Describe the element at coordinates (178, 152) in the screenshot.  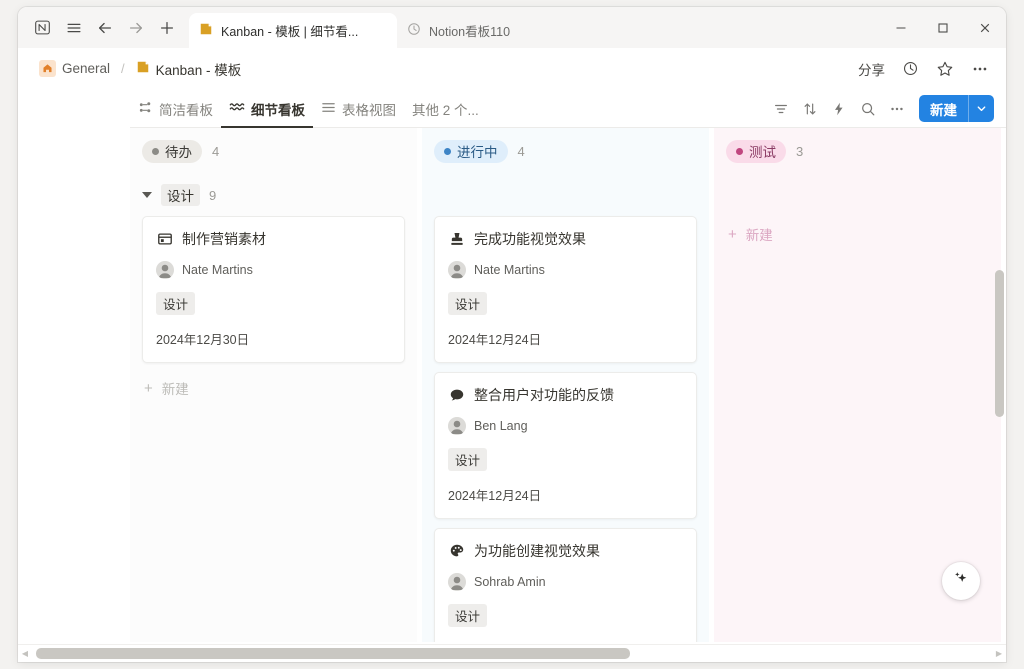
I see `status-label: 待办` at that location.